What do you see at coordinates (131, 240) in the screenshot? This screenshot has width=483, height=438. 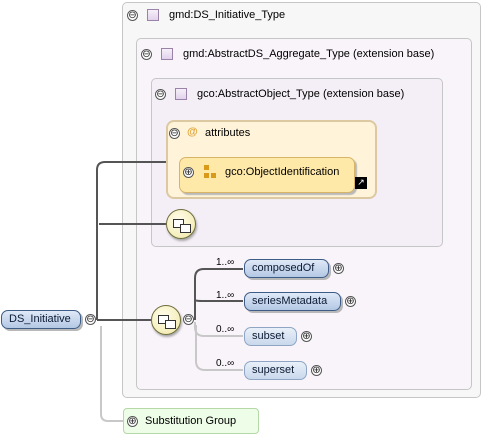 I see `connector-root-to-attributes` at bounding box center [131, 240].